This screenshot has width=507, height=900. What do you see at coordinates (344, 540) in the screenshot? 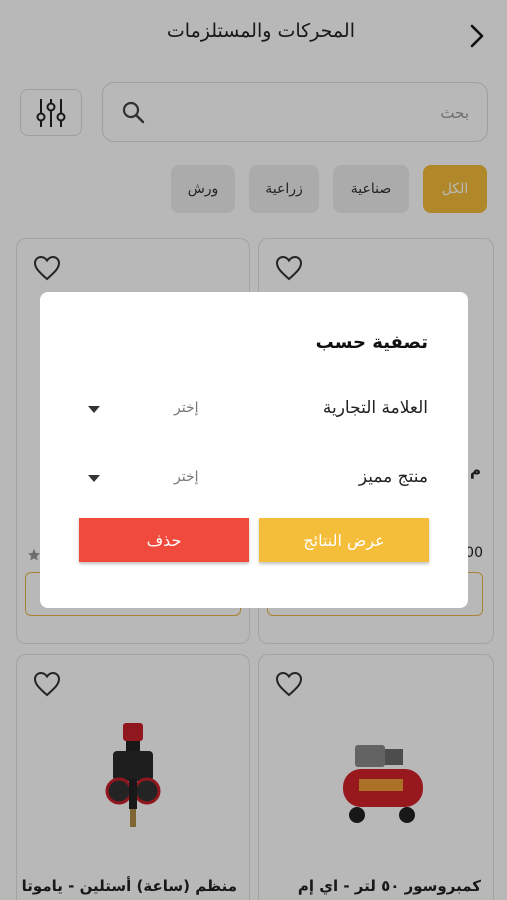
I see `show-results-button: عرض النتائج` at bounding box center [344, 540].